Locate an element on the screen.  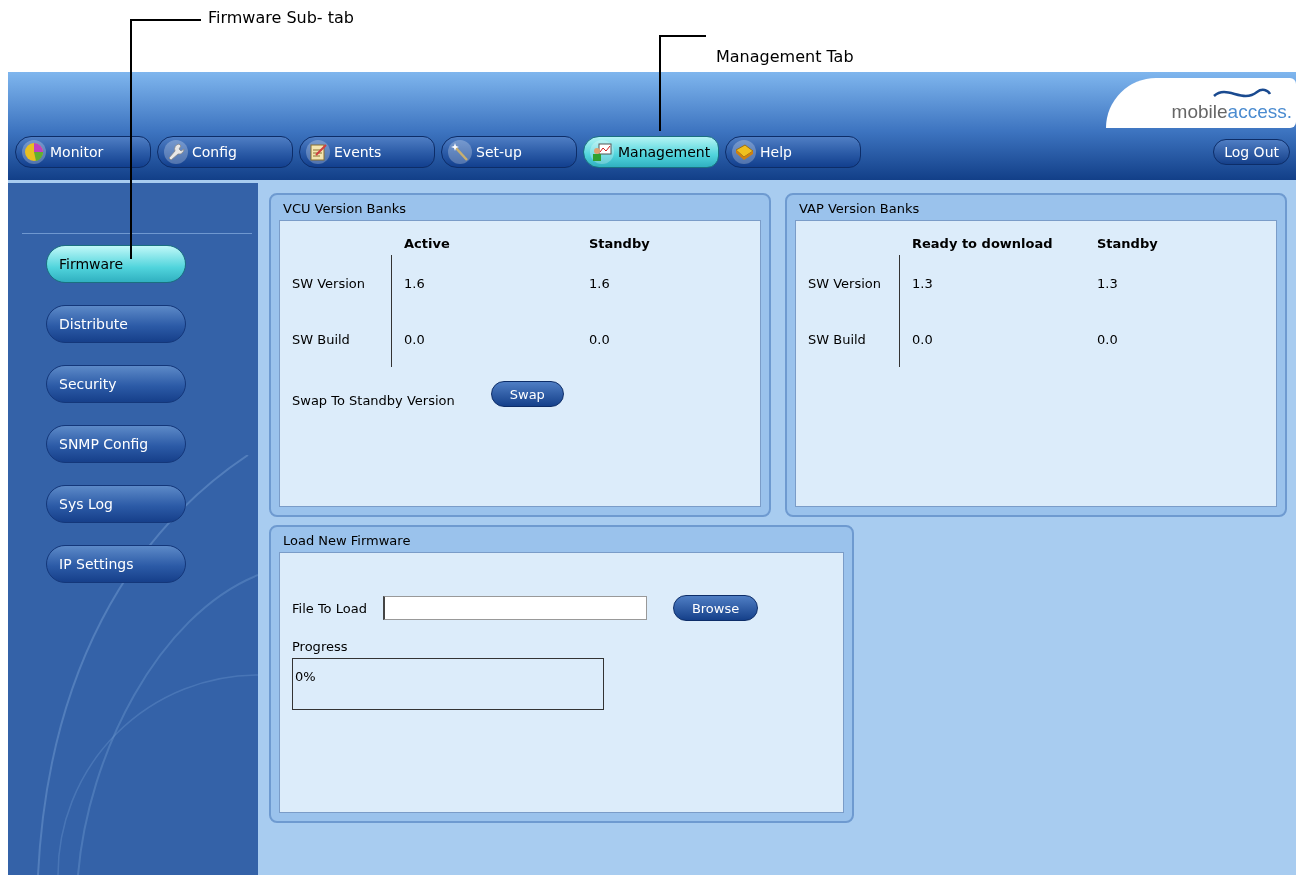
logout-button: Log Out is located at coordinates (1251, 152).